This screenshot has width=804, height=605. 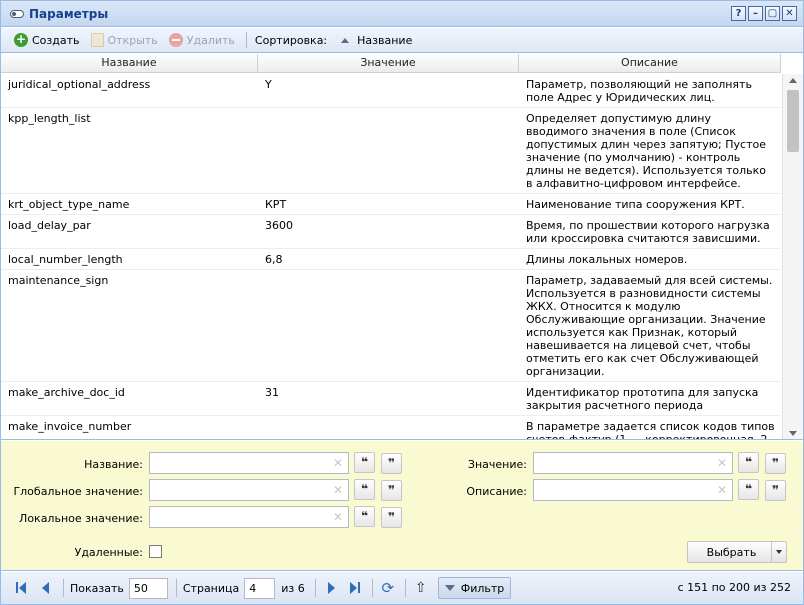 I want to click on sort-button: Название, so click(x=369, y=40).